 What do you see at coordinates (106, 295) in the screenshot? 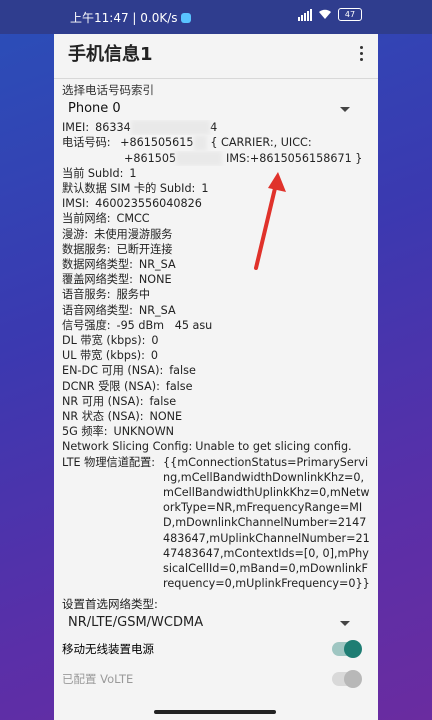
I see `voice-service-row: 语音服务: 服务中` at bounding box center [106, 295].